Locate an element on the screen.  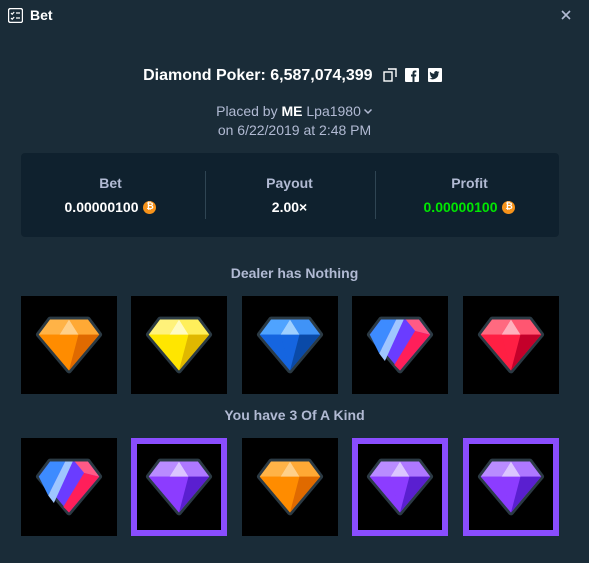
dealer-hand-label: Dealer has Nothing is located at coordinates (294, 273).